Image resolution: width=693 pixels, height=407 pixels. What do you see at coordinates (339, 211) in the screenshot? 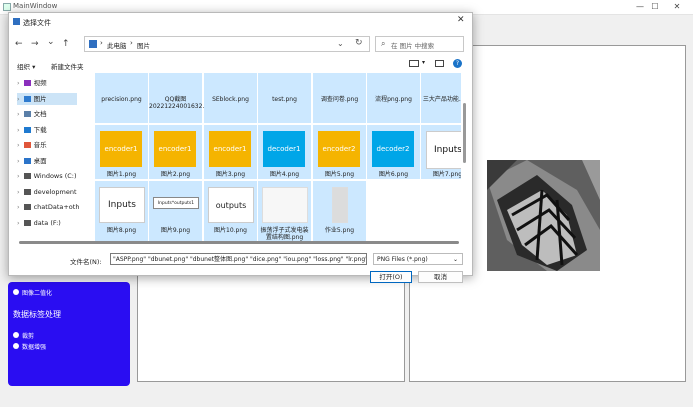
I see `file-item: 作业5.png` at bounding box center [339, 211].